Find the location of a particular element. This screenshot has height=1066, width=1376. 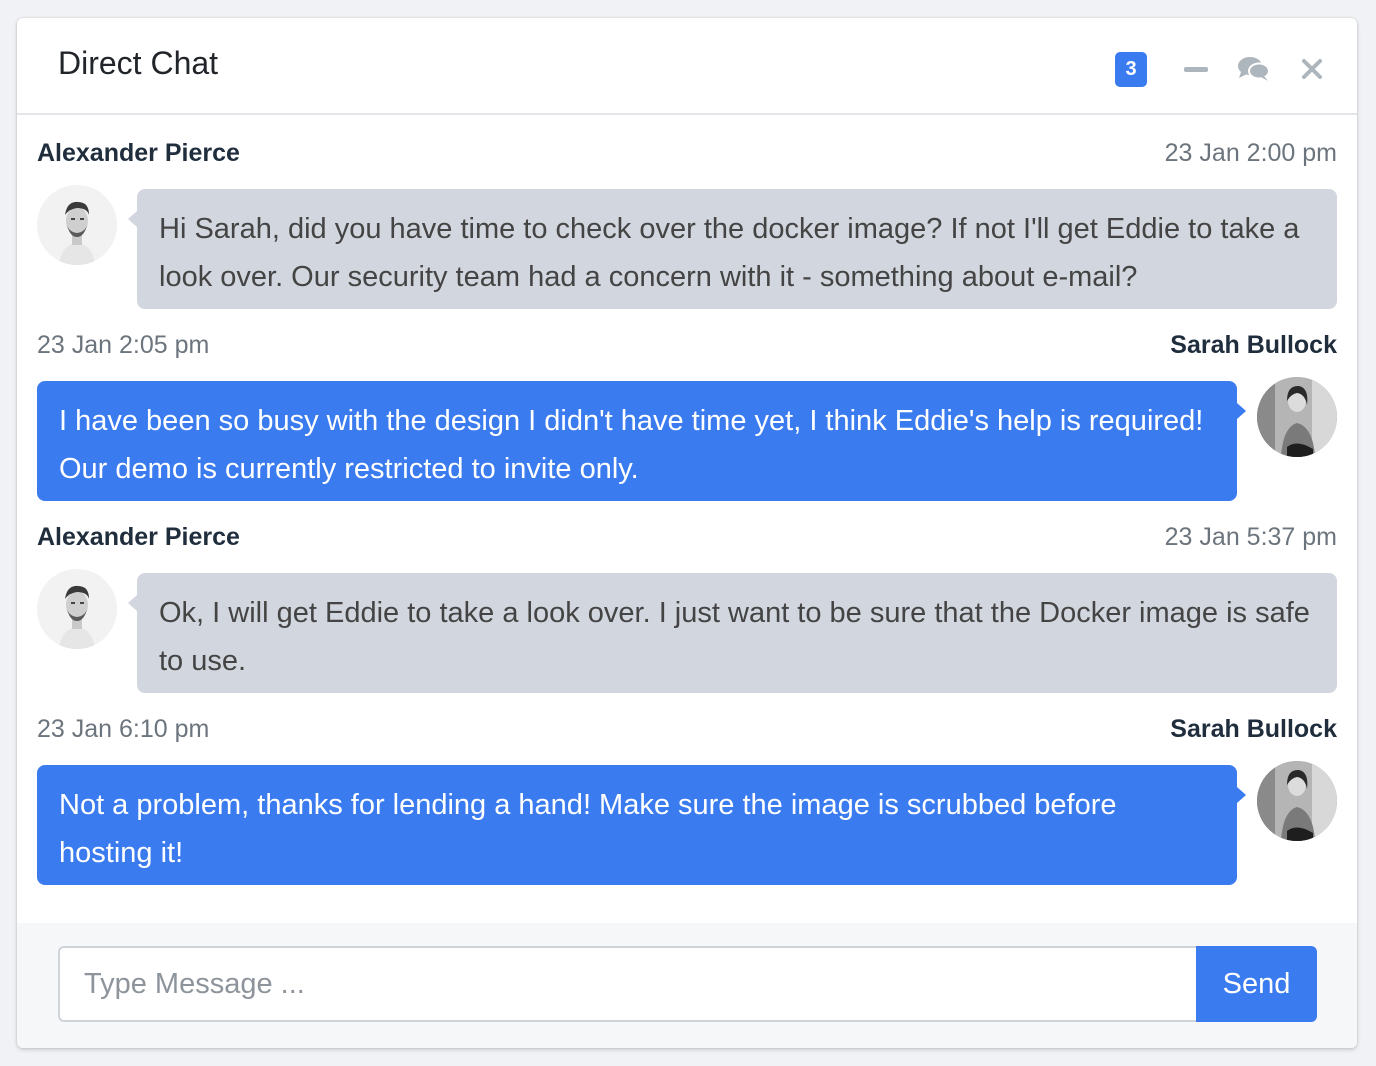

close-icon is located at coordinates (1312, 69).